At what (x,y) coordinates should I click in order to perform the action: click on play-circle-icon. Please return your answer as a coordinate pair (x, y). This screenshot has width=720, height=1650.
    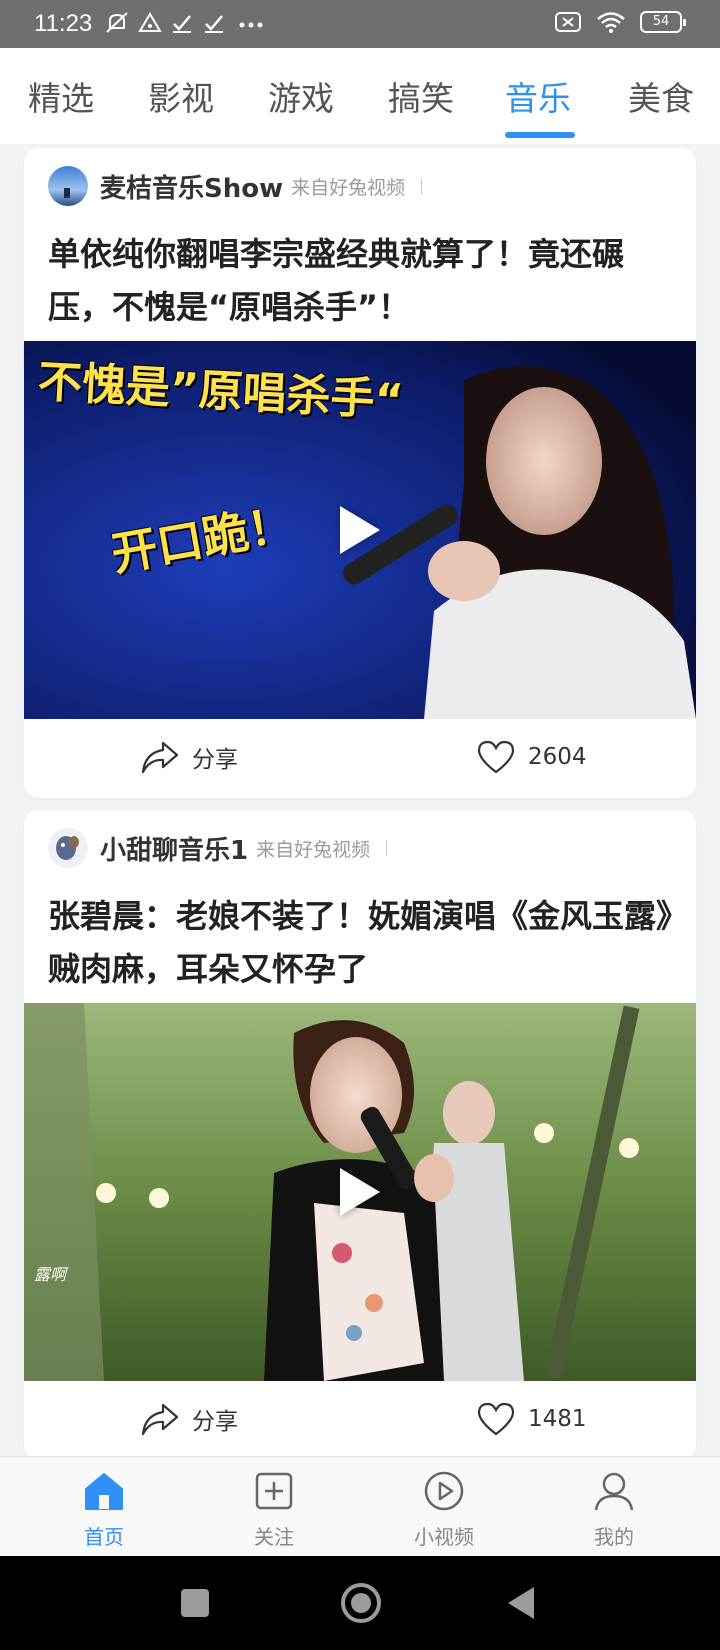
    Looking at the image, I should click on (444, 1491).